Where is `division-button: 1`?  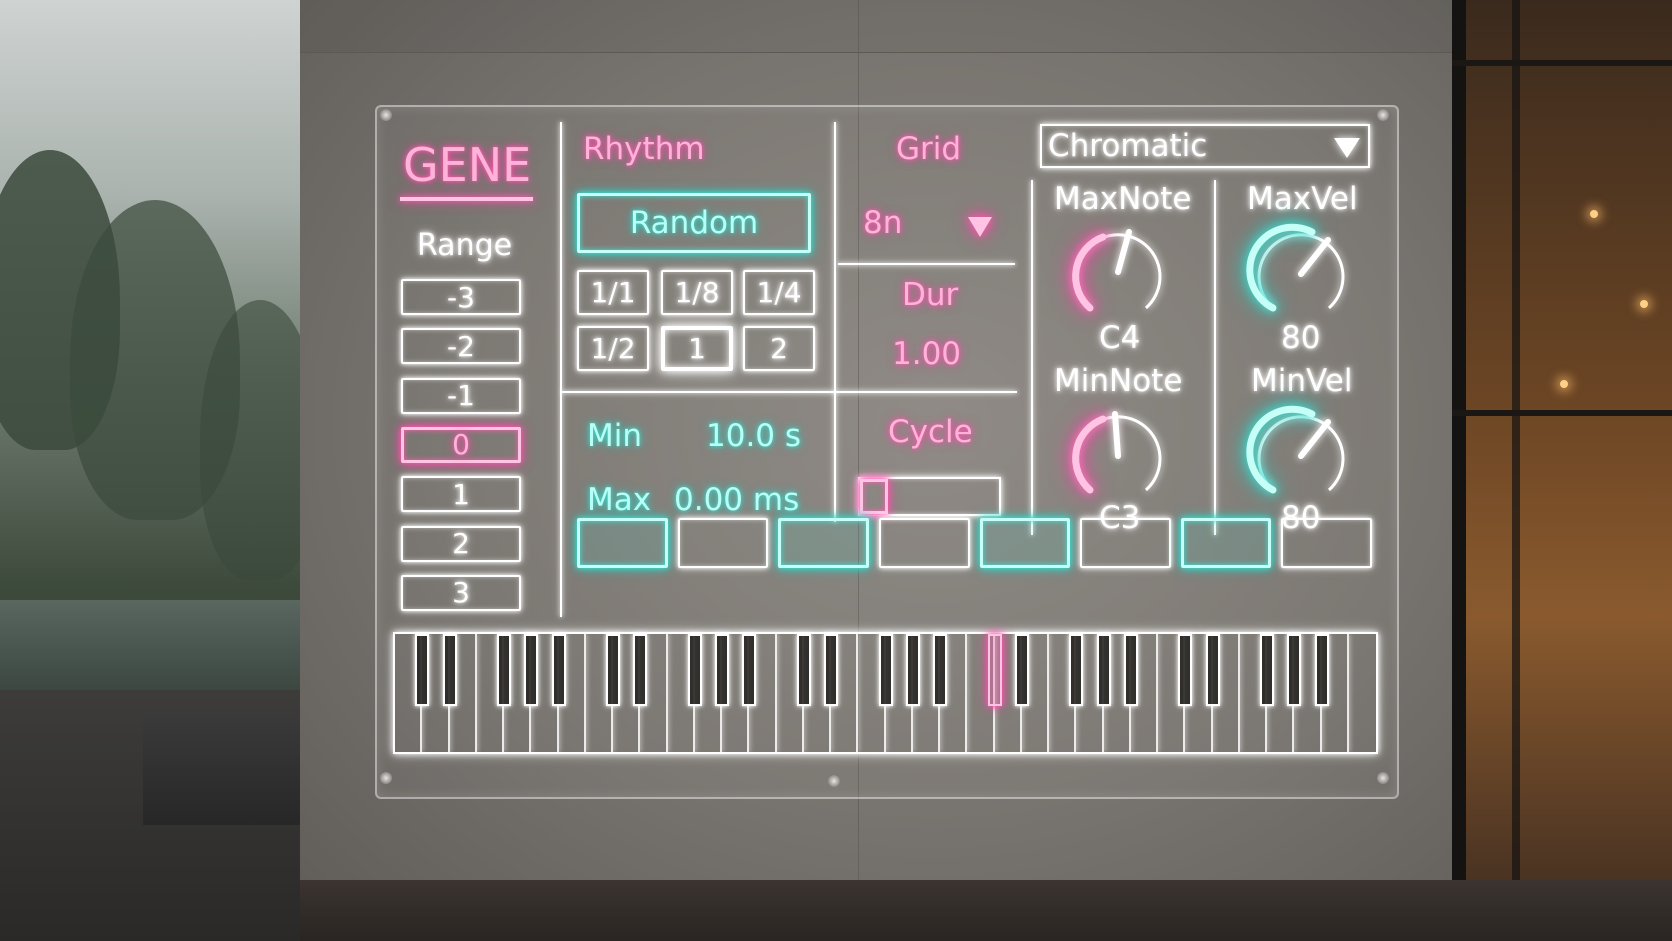
division-button: 1 is located at coordinates (697, 348).